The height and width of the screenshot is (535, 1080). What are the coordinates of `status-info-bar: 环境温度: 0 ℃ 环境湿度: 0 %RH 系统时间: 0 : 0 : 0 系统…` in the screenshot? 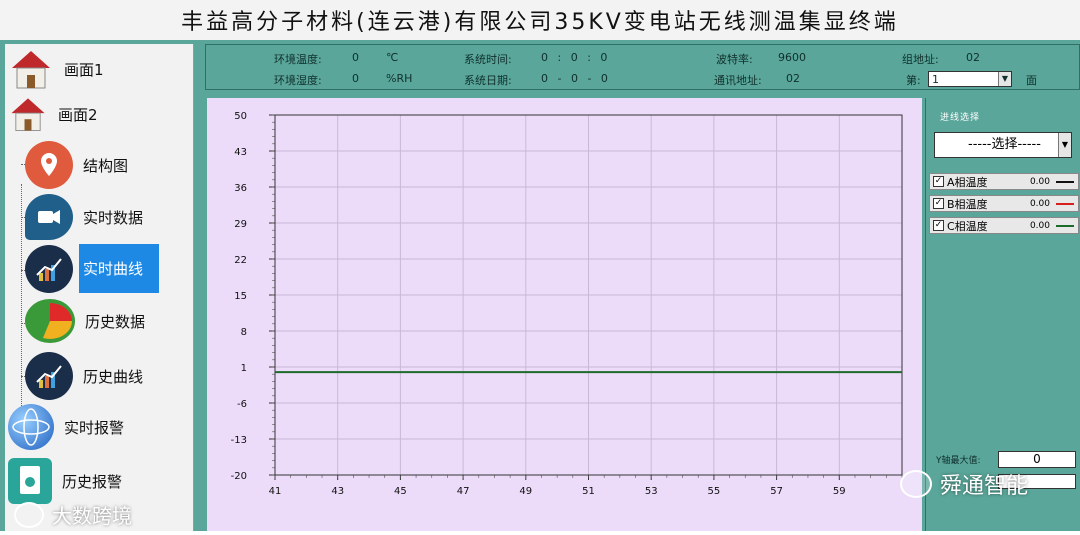 It's located at (642, 67).